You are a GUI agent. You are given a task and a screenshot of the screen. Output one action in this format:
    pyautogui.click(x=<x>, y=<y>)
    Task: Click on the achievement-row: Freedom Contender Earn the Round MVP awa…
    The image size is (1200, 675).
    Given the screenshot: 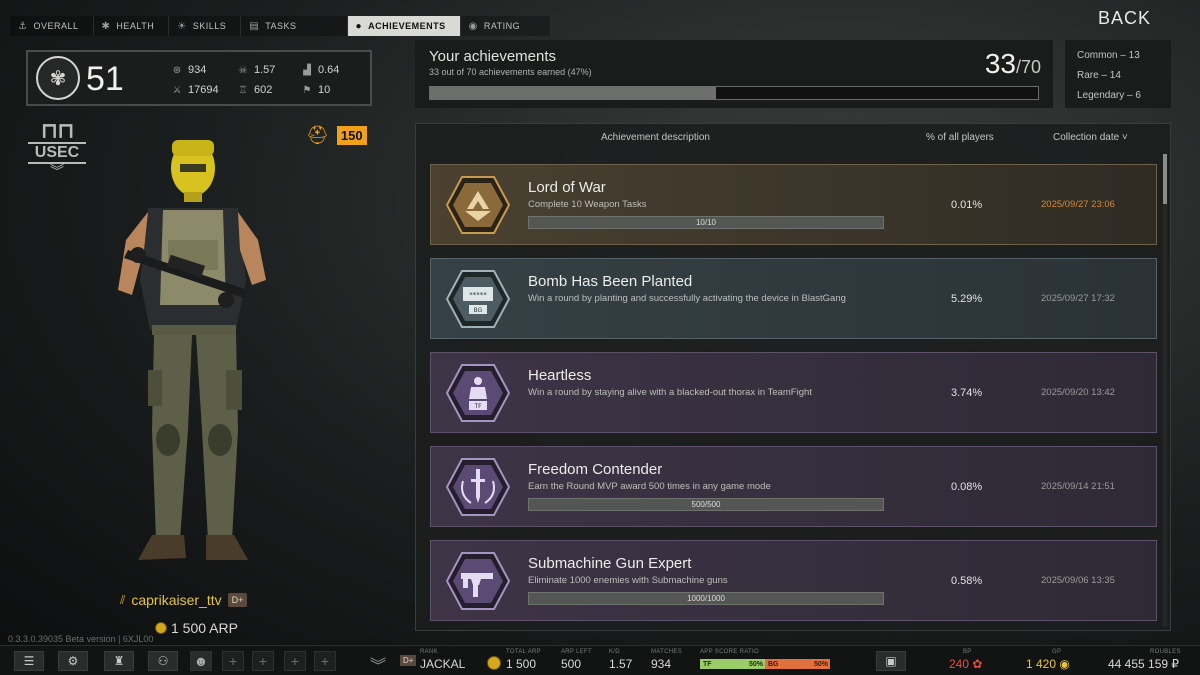 What is the action you would take?
    pyautogui.click(x=793, y=486)
    